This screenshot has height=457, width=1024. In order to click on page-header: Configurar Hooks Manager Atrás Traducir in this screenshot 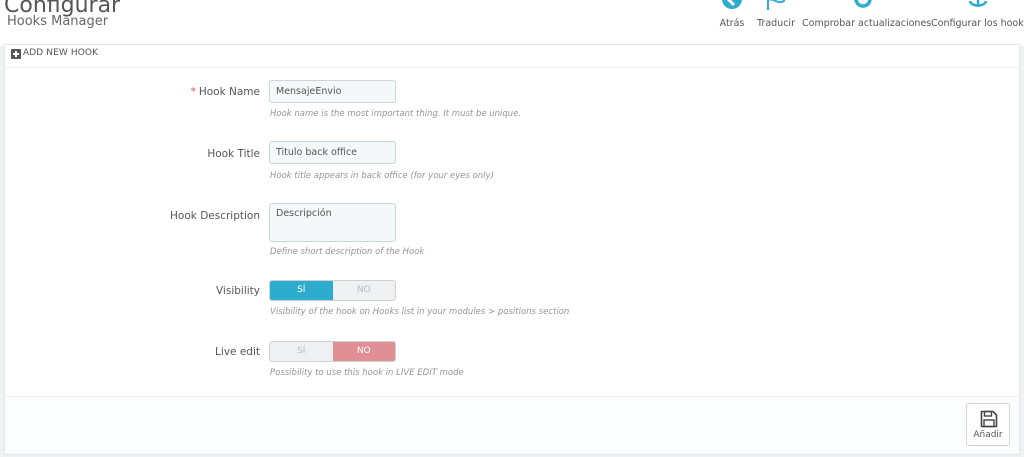, I will do `click(512, 23)`.